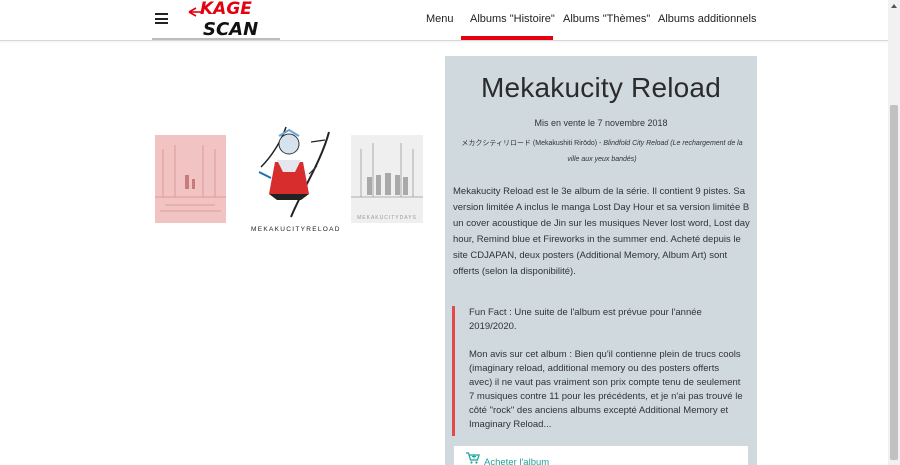 The image size is (900, 465). Describe the element at coordinates (507, 38) in the screenshot. I see `active-tab-indicator` at that location.